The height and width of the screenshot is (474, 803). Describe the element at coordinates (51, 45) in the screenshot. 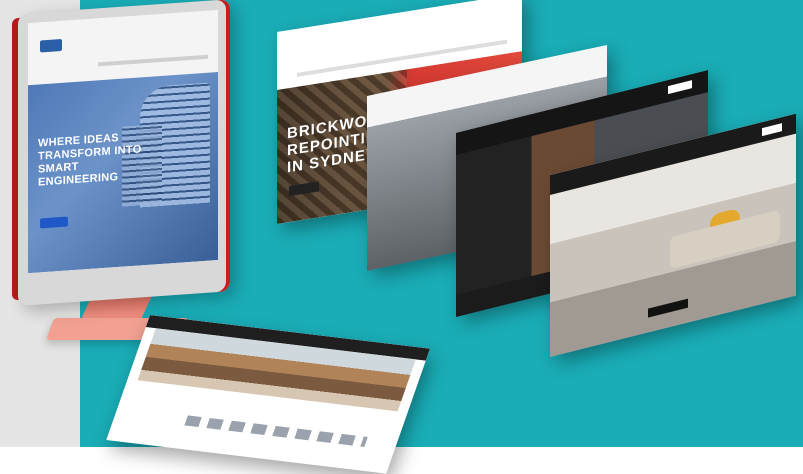

I see `site-logo-icon` at that location.